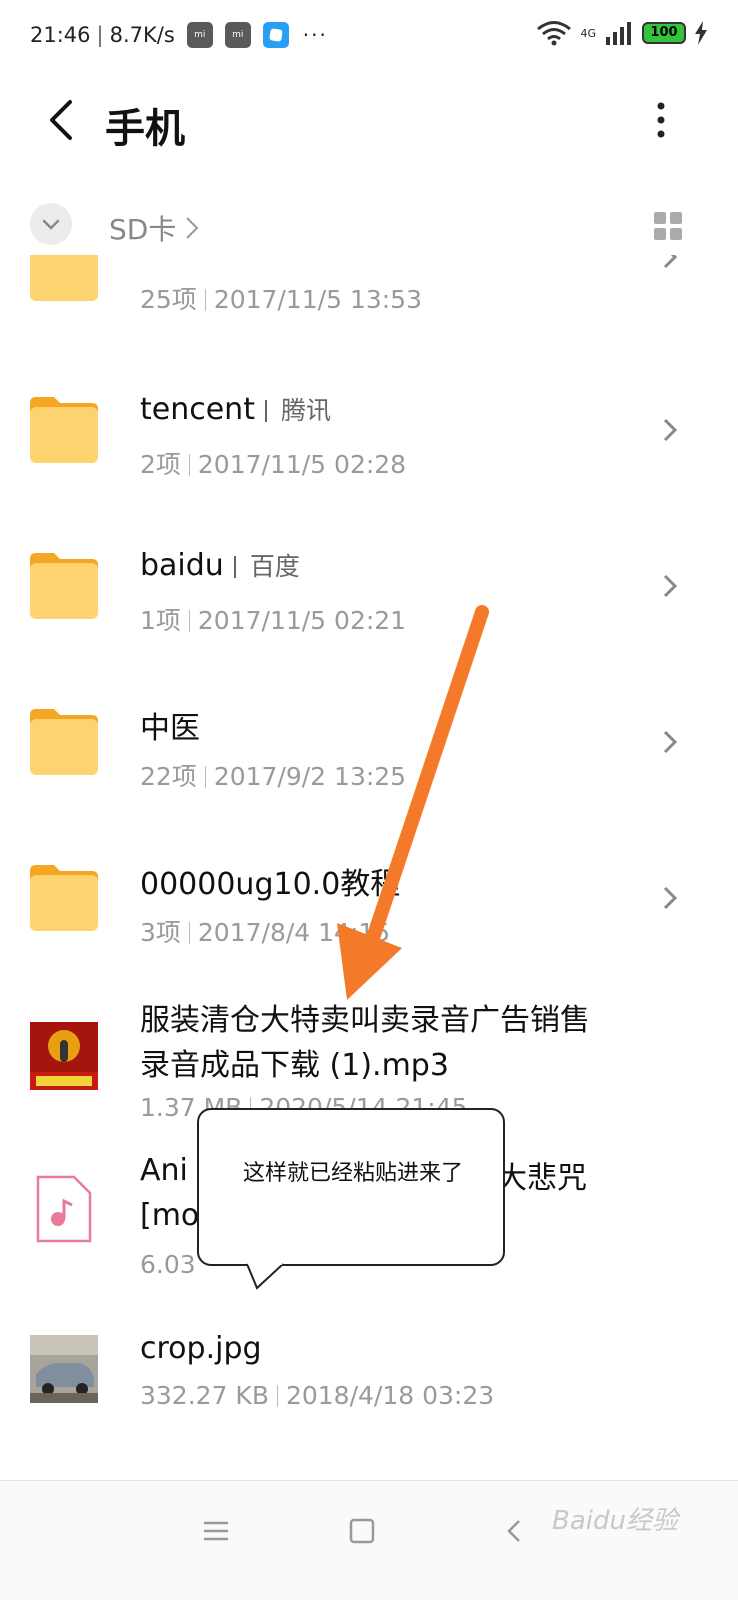 Image resolution: width=738 pixels, height=1600 pixels. I want to click on item-meta: 1项 2017/11/5 02:21, so click(273, 620).